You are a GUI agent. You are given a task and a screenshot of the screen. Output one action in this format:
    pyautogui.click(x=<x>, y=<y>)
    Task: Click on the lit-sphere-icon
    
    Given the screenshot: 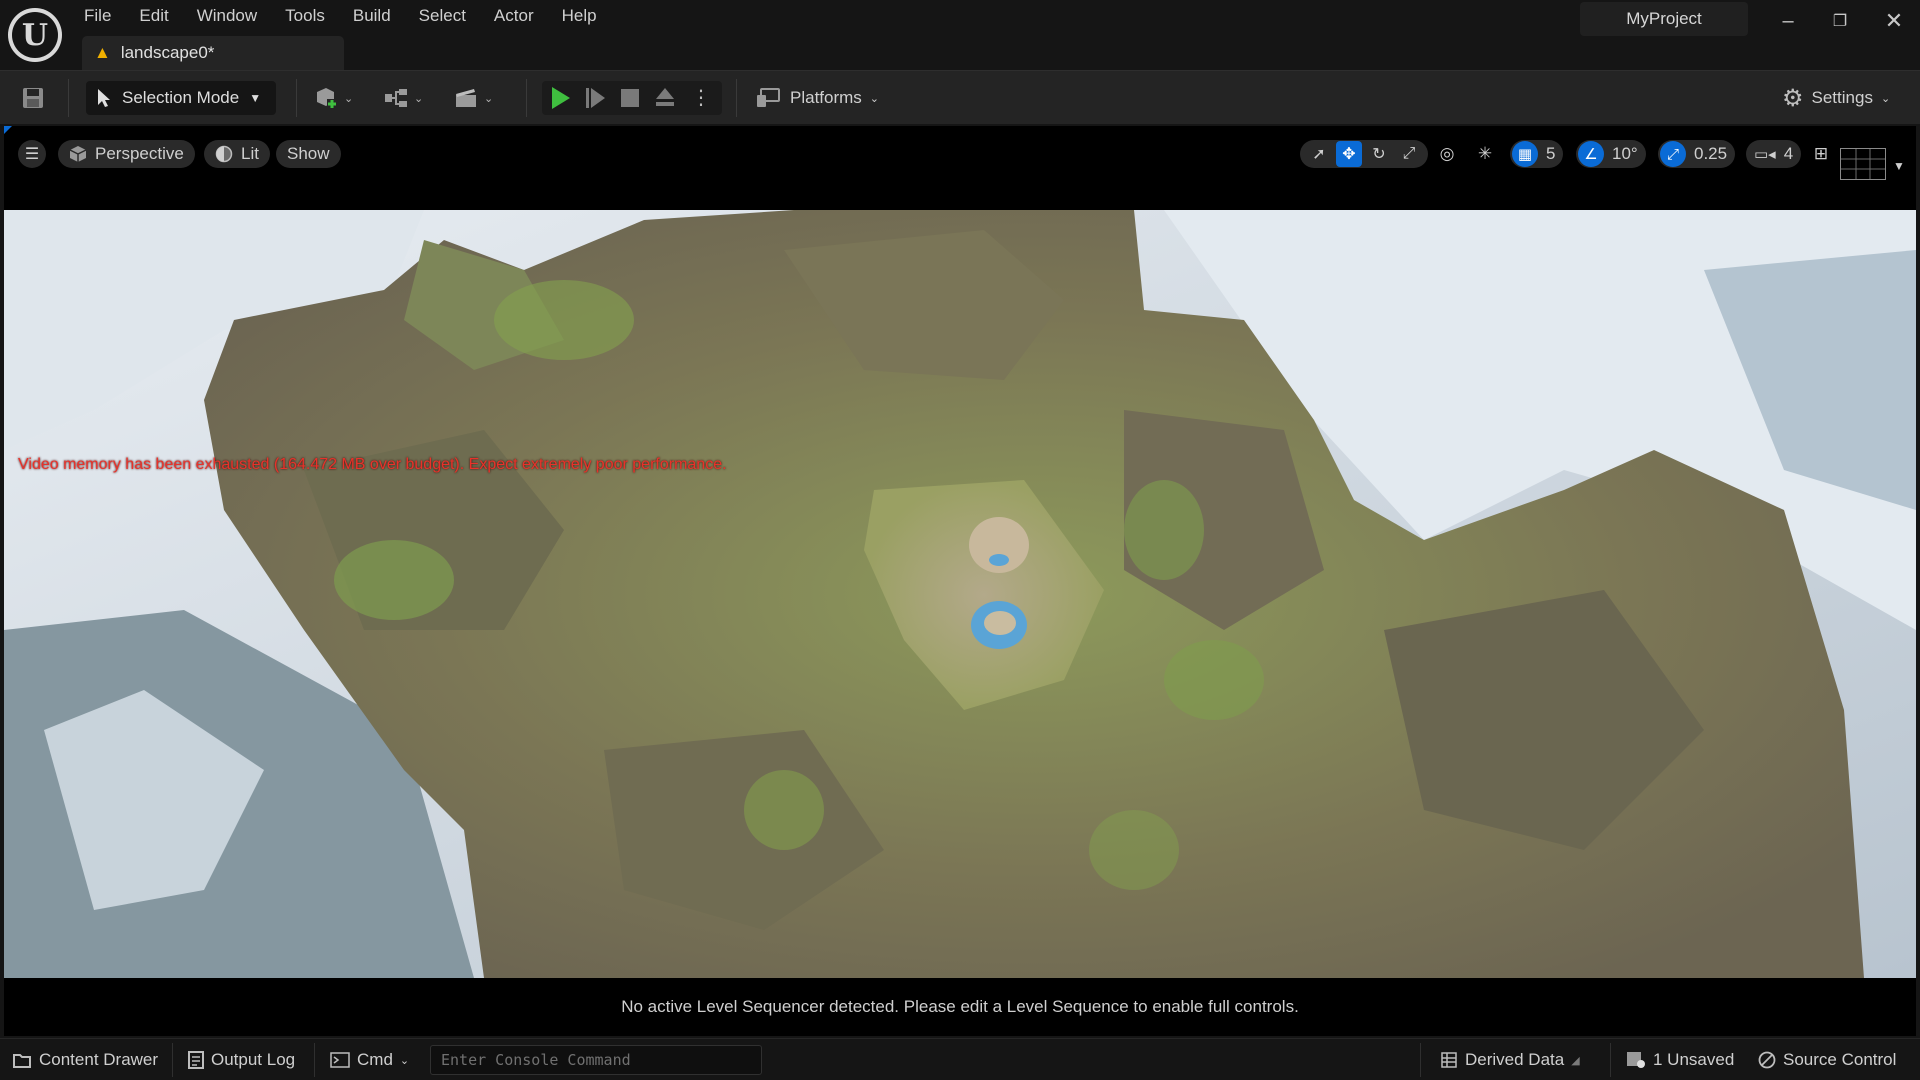 What is the action you would take?
    pyautogui.click(x=224, y=154)
    